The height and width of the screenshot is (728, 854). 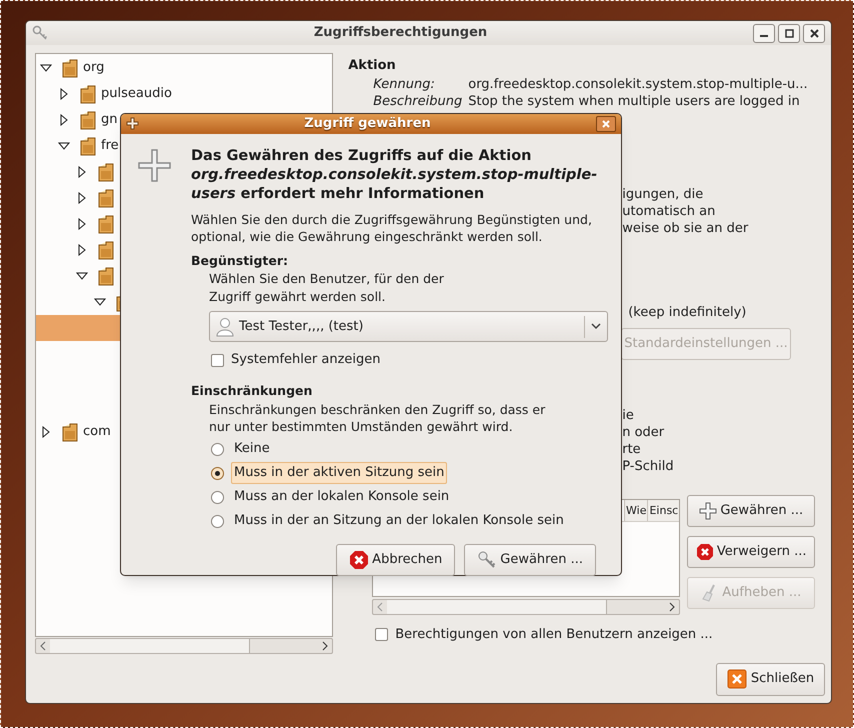 What do you see at coordinates (663, 194) in the screenshot?
I see `text-fragment: igungen, die` at bounding box center [663, 194].